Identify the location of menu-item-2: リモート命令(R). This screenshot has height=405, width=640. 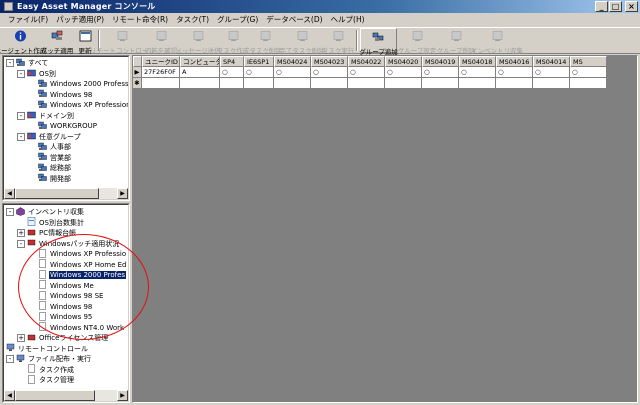
(140, 19).